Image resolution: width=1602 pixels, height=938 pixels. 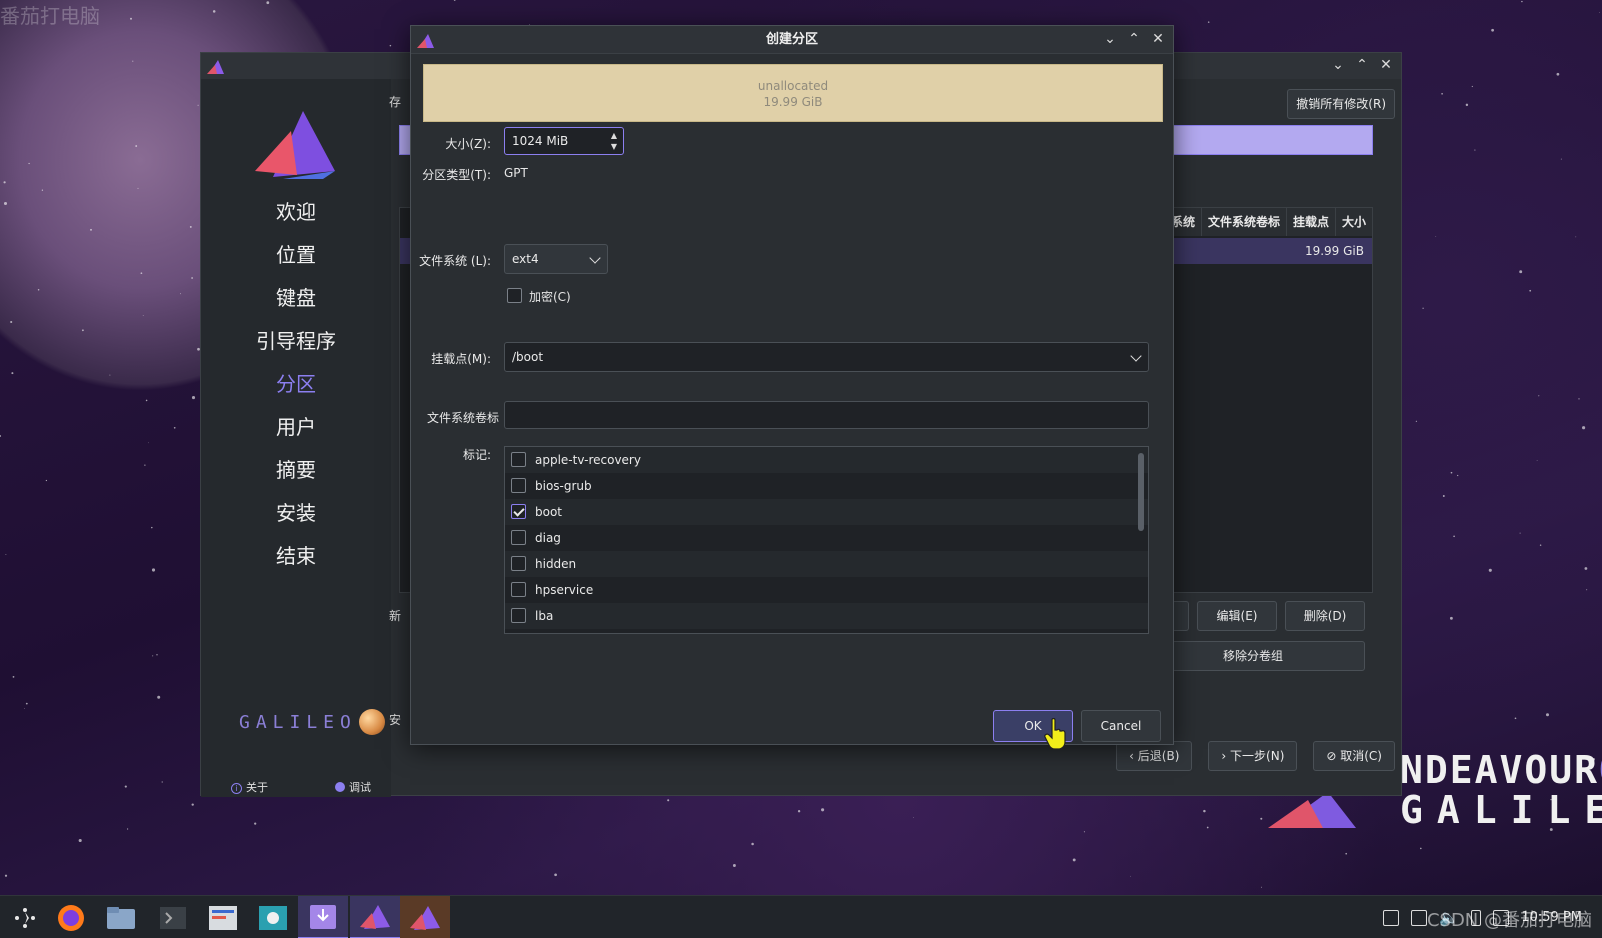 What do you see at coordinates (236, 788) in the screenshot?
I see `info-icon: i` at bounding box center [236, 788].